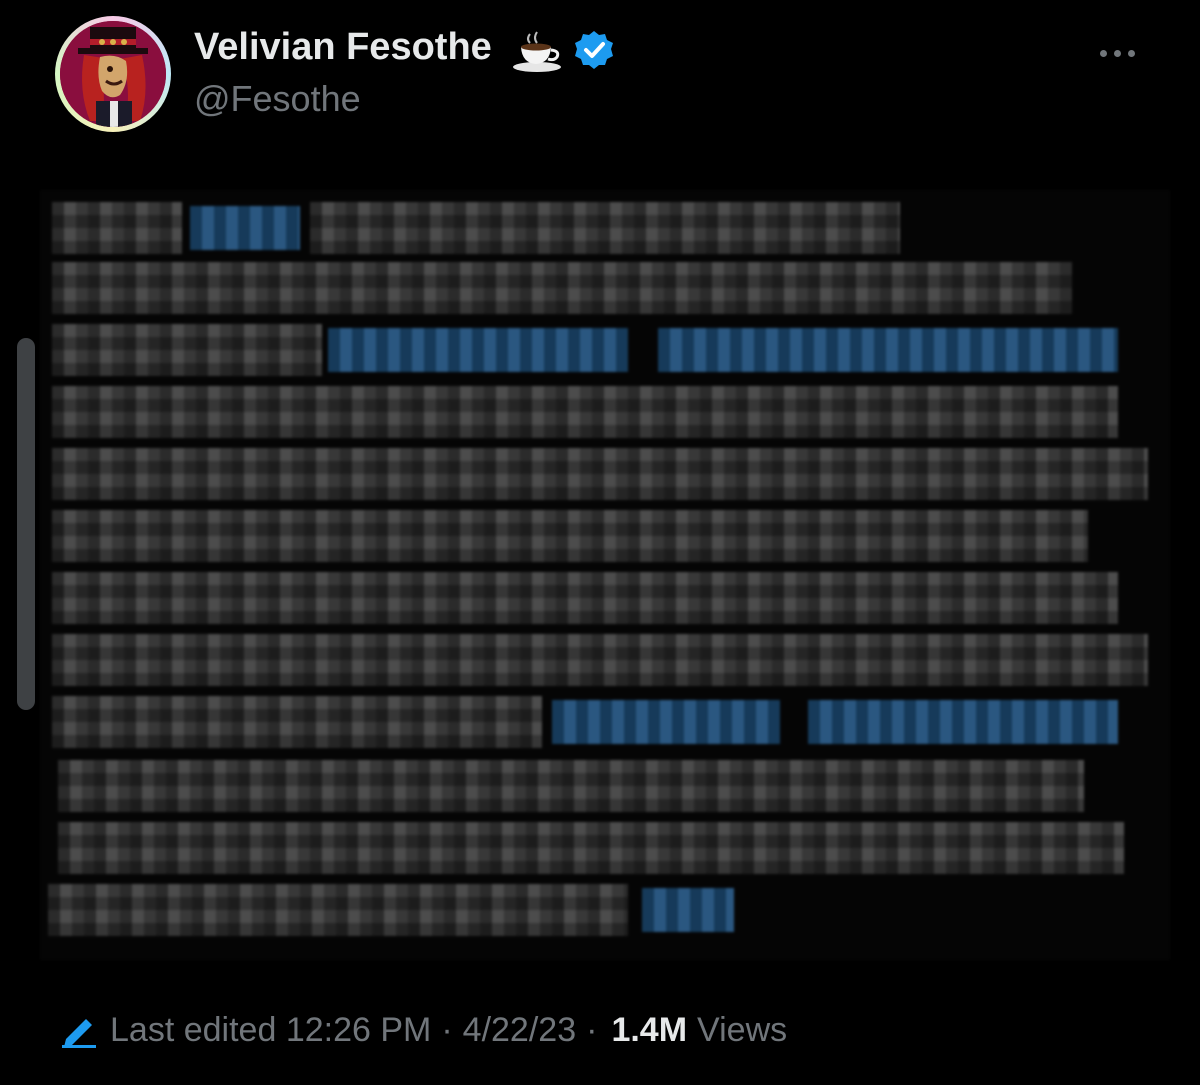 The width and height of the screenshot is (1200, 1085). Describe the element at coordinates (594, 50) in the screenshot. I see `verified-badge-icon` at that location.